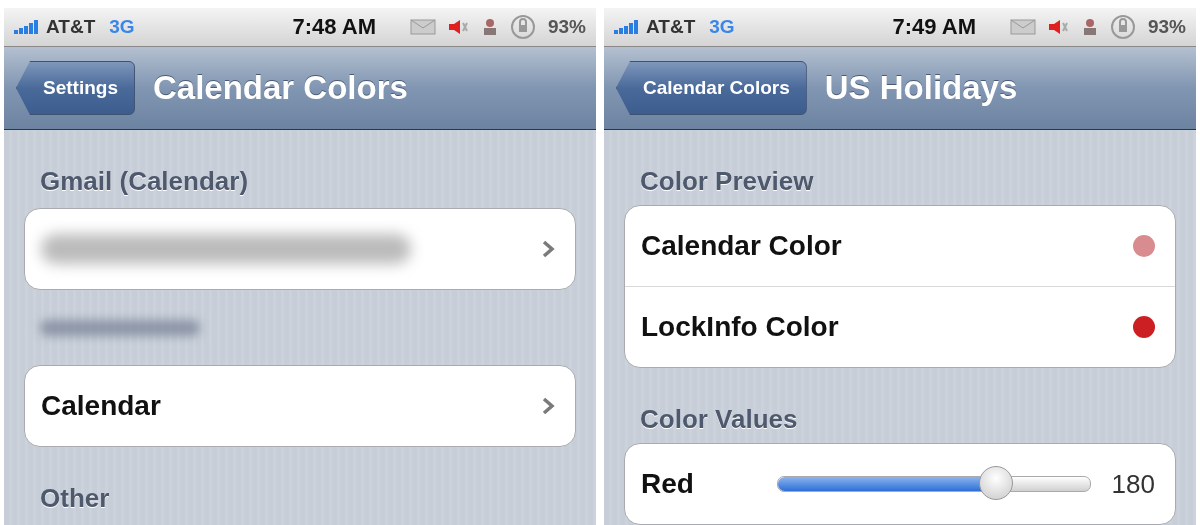 The image size is (1200, 525). Describe the element at coordinates (996, 483) in the screenshot. I see `slider-thumb` at that location.